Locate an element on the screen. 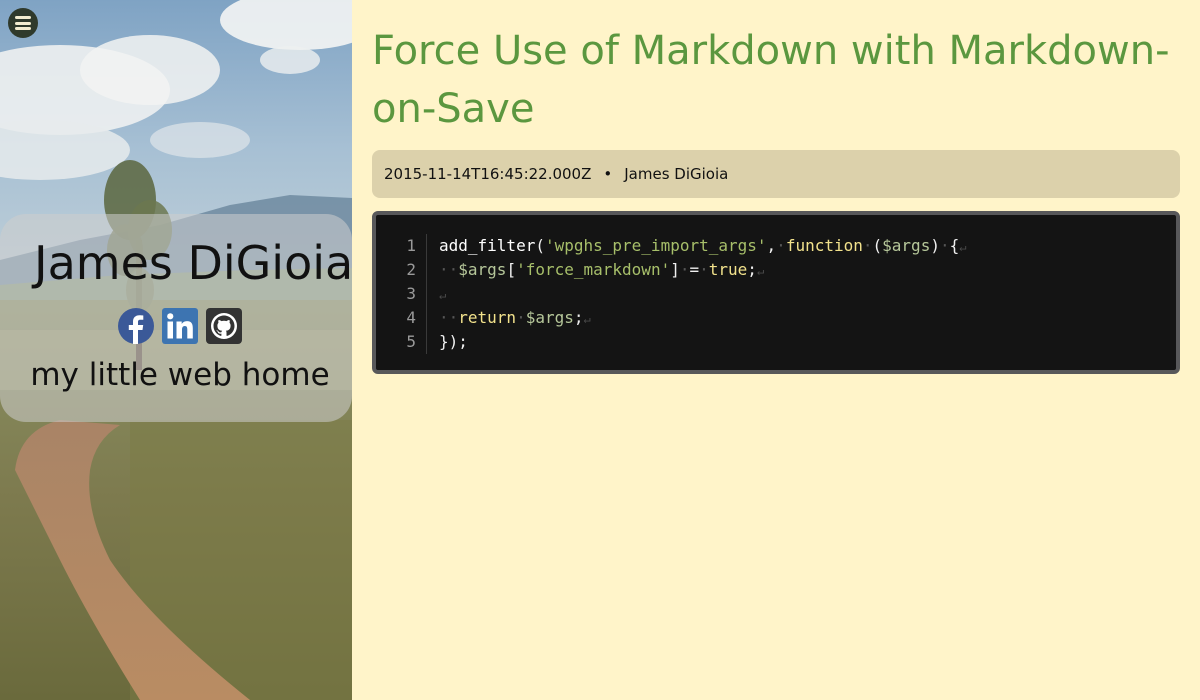  code-token: true is located at coordinates (728, 269).